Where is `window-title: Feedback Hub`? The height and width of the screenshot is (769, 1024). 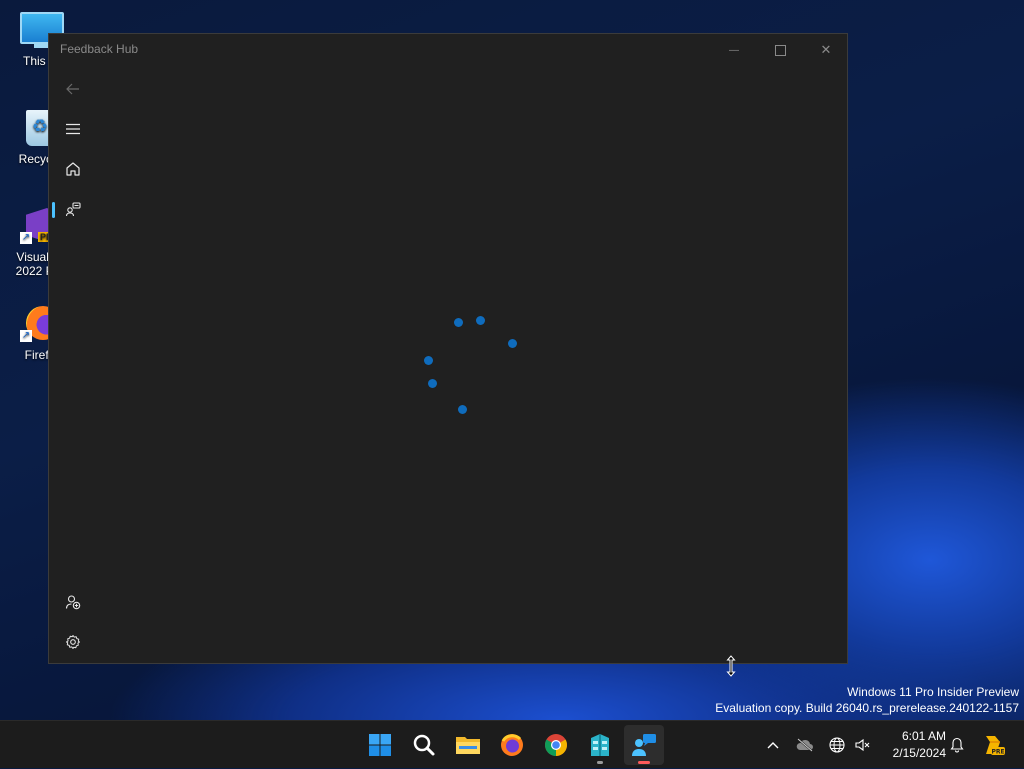 window-title: Feedback Hub is located at coordinates (99, 49).